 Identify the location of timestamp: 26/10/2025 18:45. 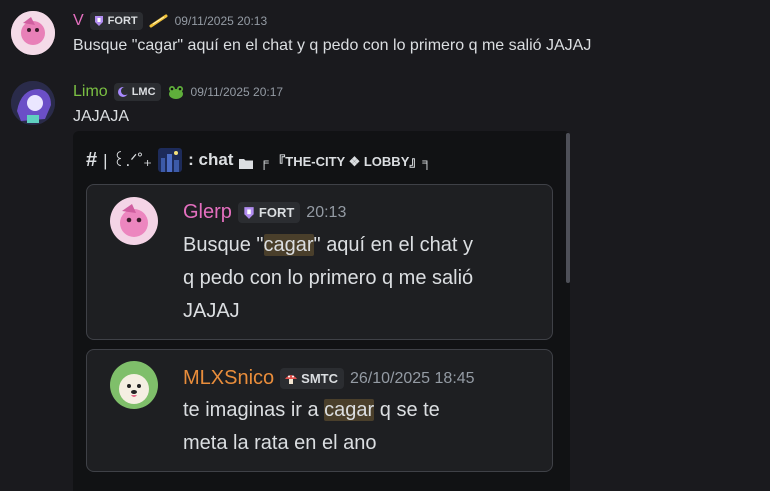
(412, 378).